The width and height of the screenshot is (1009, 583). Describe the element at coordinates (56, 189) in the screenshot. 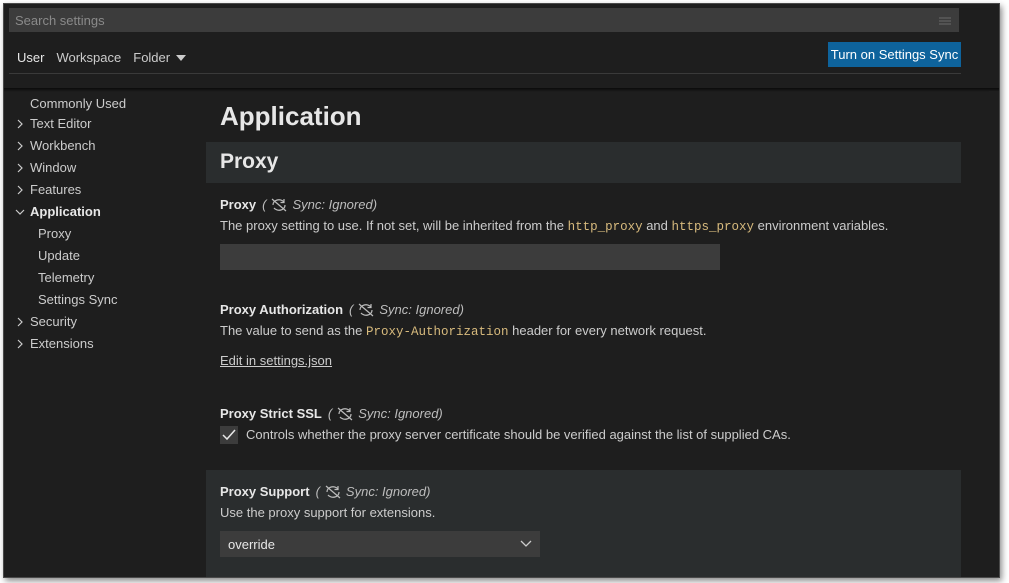

I see `toc-label: Features` at that location.